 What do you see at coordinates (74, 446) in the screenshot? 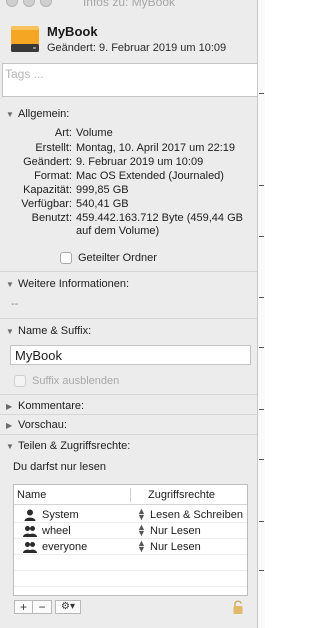
I see `section-sharing-title: Teilen & Zugriffsrechte:` at bounding box center [74, 446].